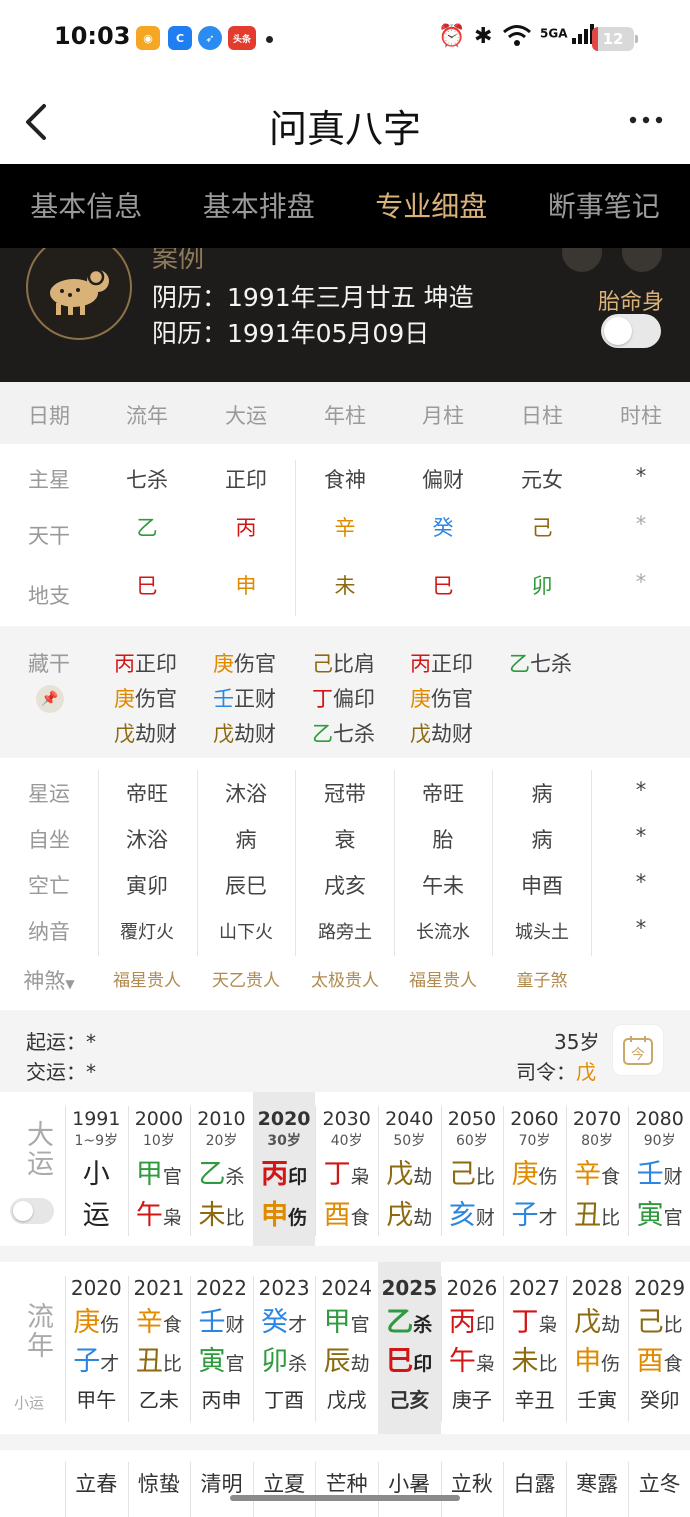 This screenshot has height=1517, width=690. What do you see at coordinates (673, 1177) in the screenshot?
I see `stem-god: 财` at bounding box center [673, 1177].